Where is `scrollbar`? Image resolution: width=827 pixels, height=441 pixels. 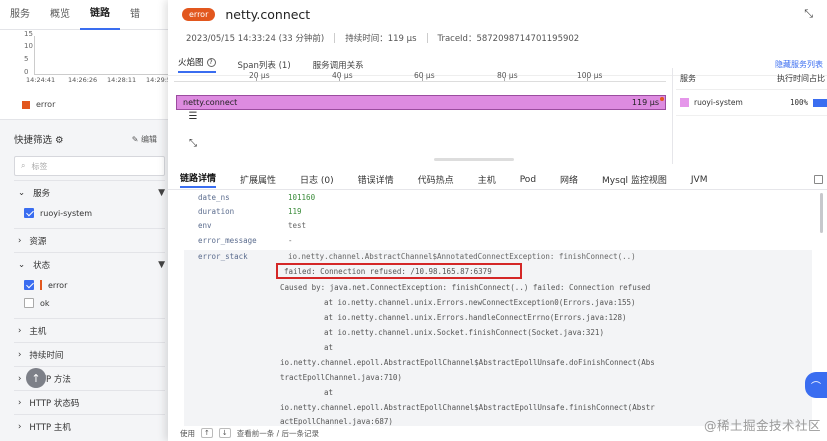 scrollbar is located at coordinates (821, 213).